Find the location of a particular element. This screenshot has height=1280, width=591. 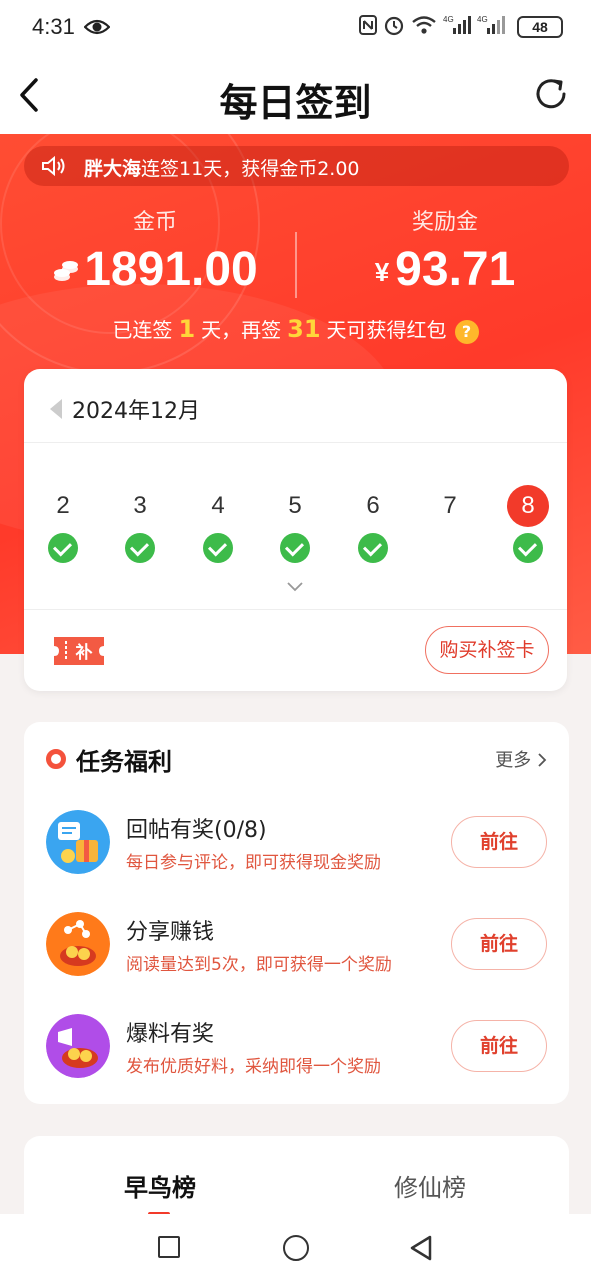

system-nav-bar is located at coordinates (295, 1247).